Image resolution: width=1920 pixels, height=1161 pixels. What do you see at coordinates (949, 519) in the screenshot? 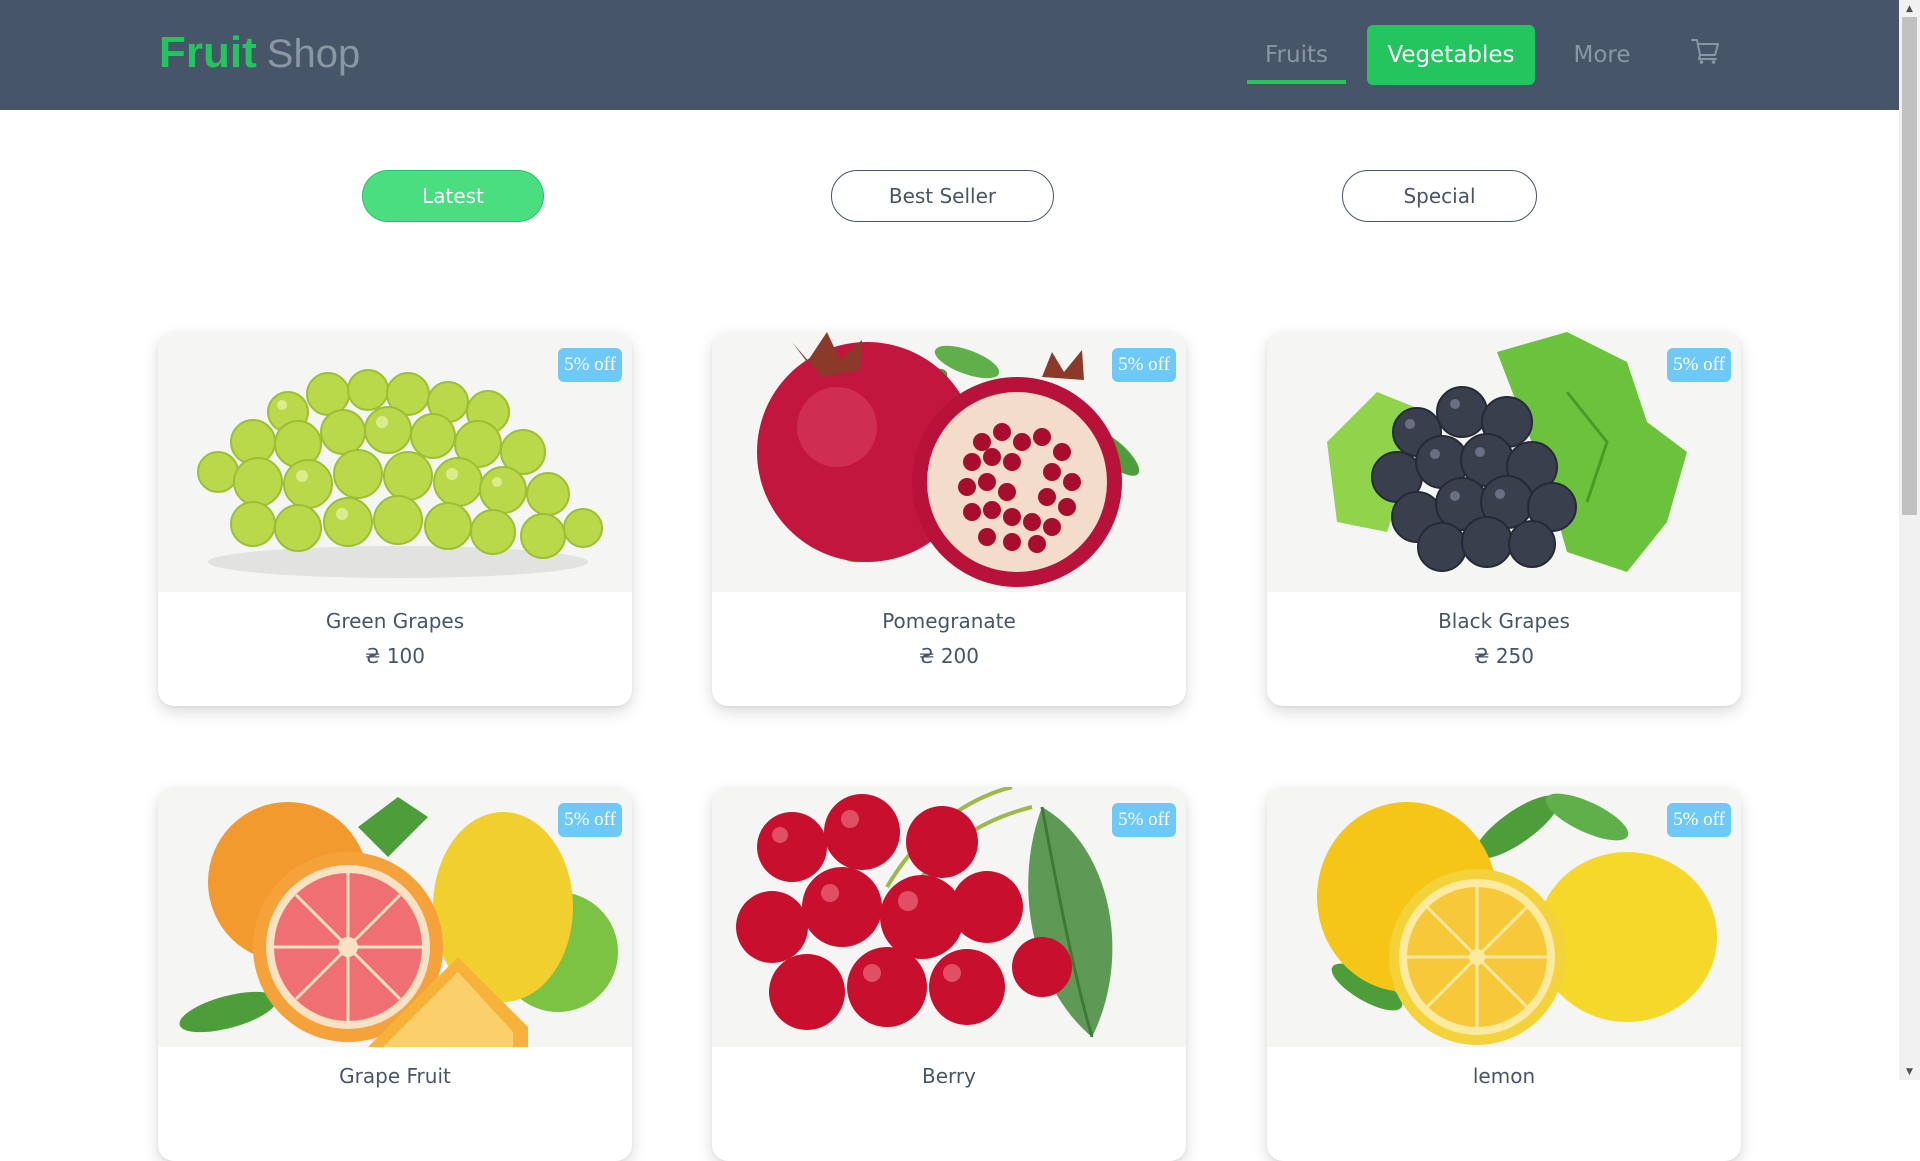
I see `product-card: 5% off Pomegranate ₴ 200` at bounding box center [949, 519].